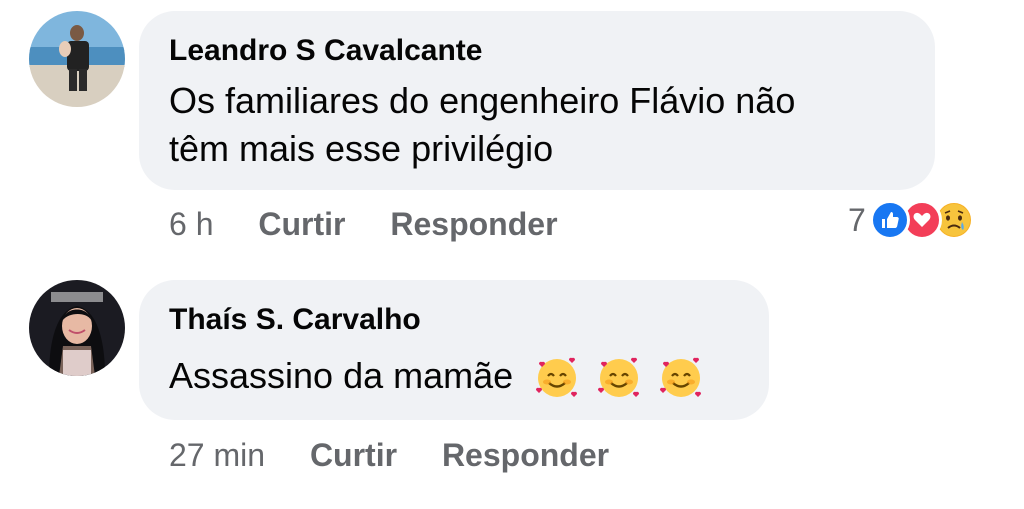 Image resolution: width=1024 pixels, height=509 pixels. I want to click on comment-author: Leandro S Cavalcante, so click(325, 51).